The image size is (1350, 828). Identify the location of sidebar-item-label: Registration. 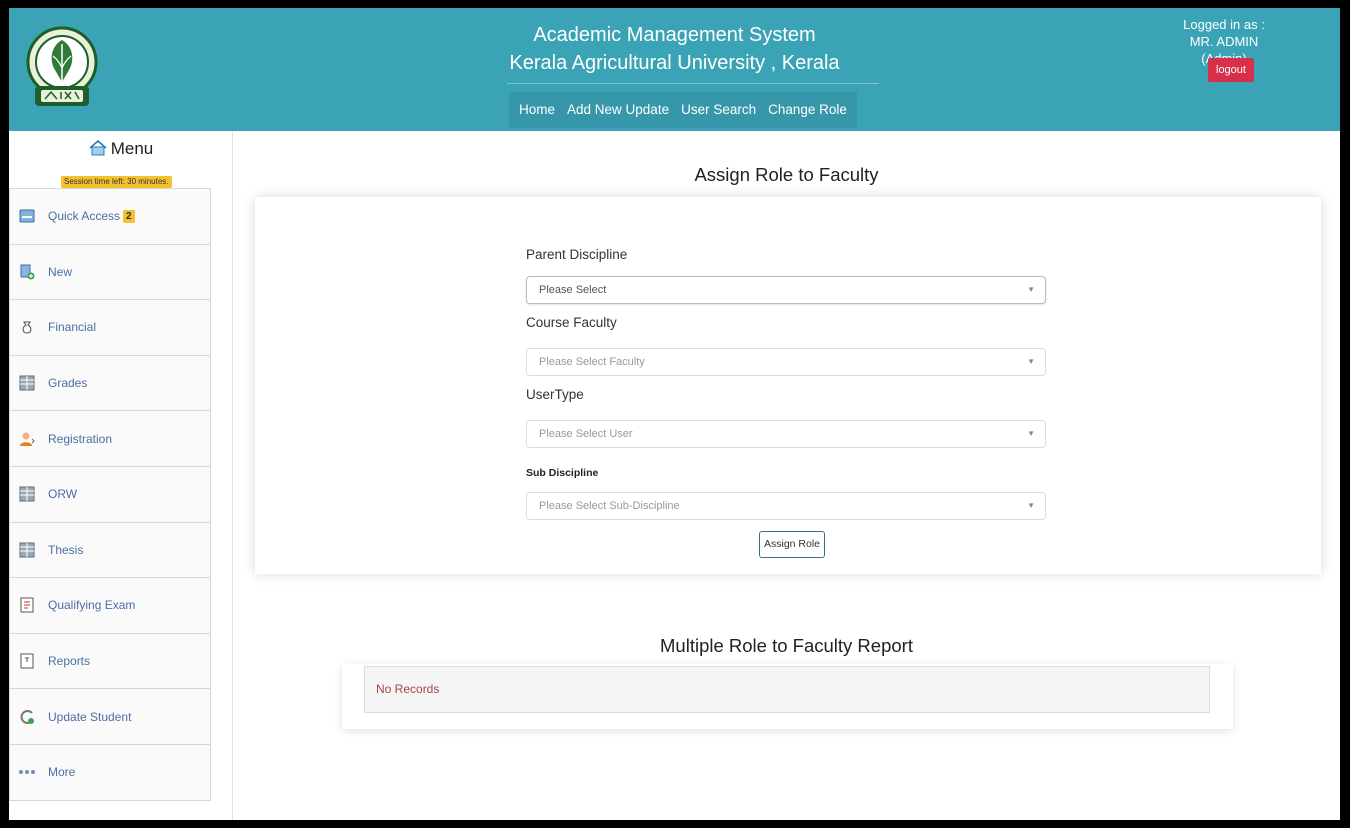
(80, 438).